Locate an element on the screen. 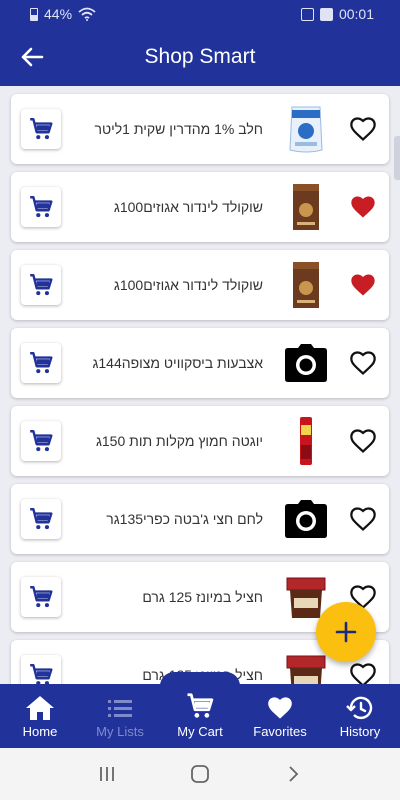 The width and height of the screenshot is (400, 800). eggplant-jar-image is located at coordinates (306, 666).